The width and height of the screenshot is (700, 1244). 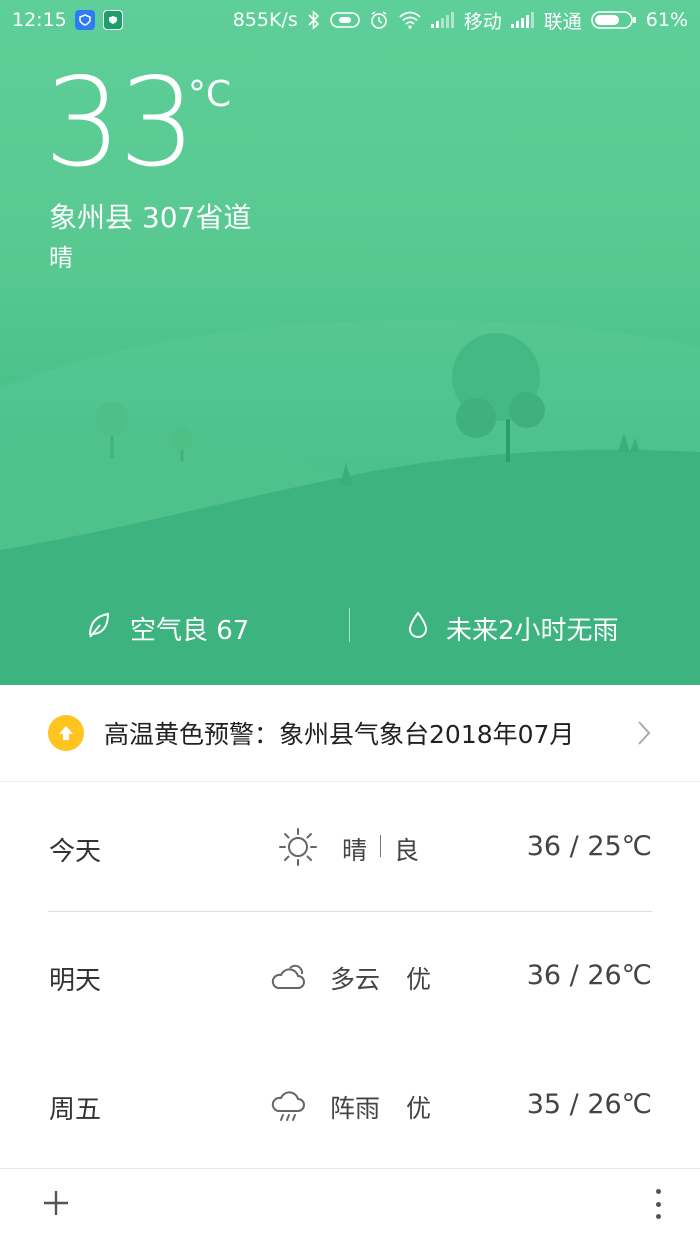 I want to click on forecast-row-tomorrow: 明天 多云 优 36 / 26℃, so click(x=350, y=976).